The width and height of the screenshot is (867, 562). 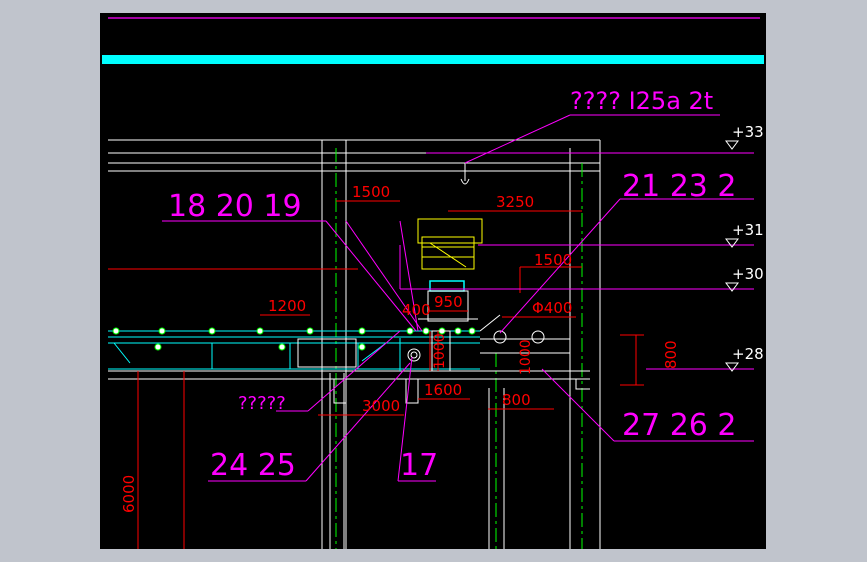 I want to click on dim-1200: 1200, so click(x=287, y=306).